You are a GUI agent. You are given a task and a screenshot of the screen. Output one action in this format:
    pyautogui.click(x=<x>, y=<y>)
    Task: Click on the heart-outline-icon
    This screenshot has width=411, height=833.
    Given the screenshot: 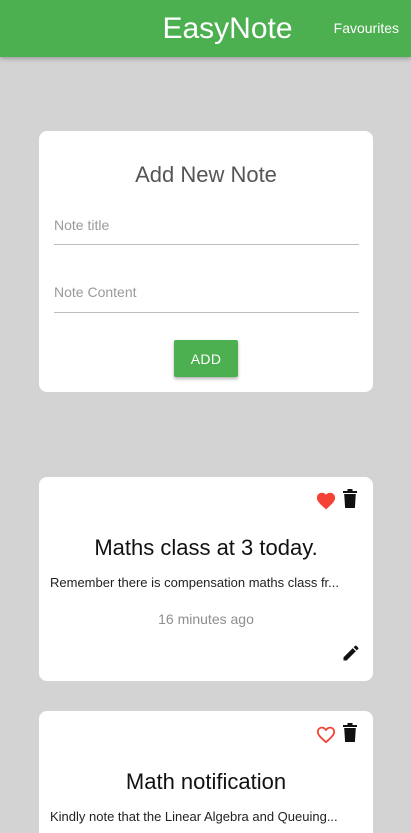 What is the action you would take?
    pyautogui.click(x=326, y=734)
    